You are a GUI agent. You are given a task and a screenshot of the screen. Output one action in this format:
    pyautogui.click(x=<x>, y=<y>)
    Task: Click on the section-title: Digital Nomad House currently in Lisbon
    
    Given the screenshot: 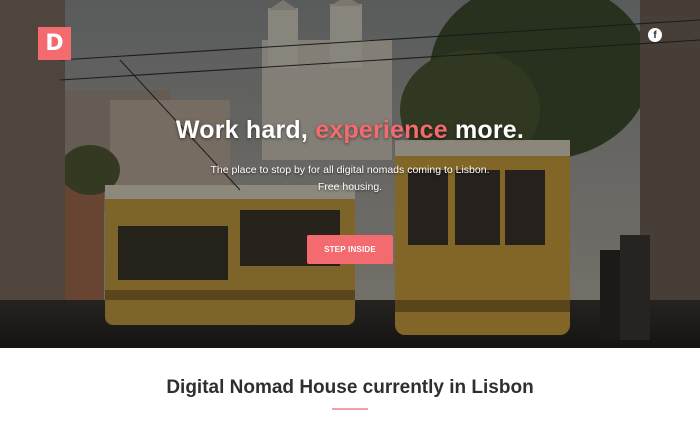 What is the action you would take?
    pyautogui.click(x=350, y=387)
    